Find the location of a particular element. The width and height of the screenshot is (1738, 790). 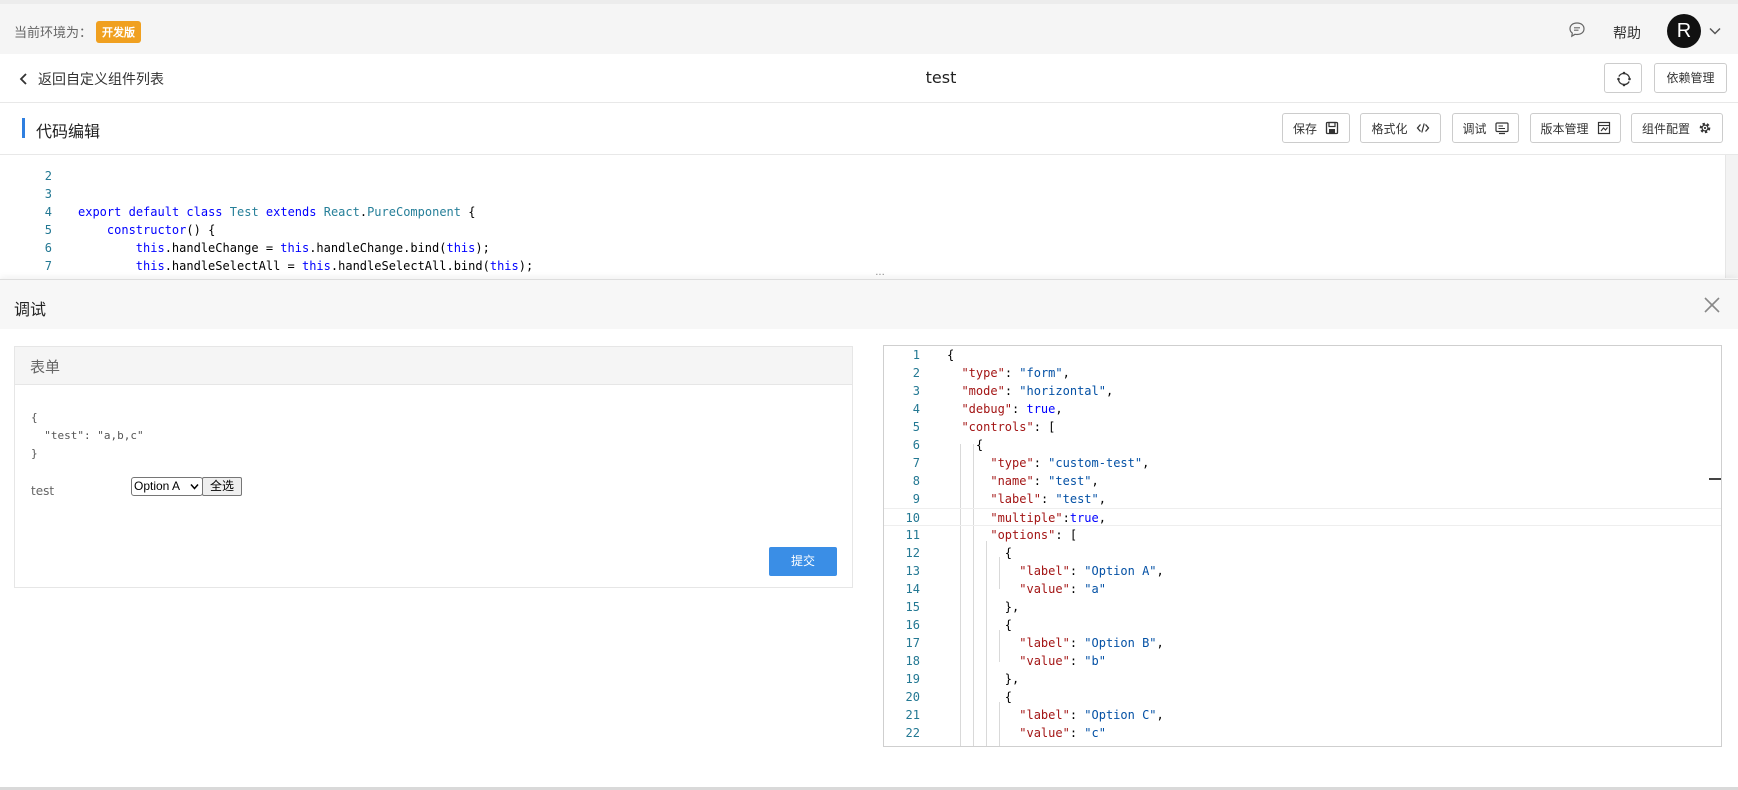

code-line: 7 } is located at coordinates (862, 258).